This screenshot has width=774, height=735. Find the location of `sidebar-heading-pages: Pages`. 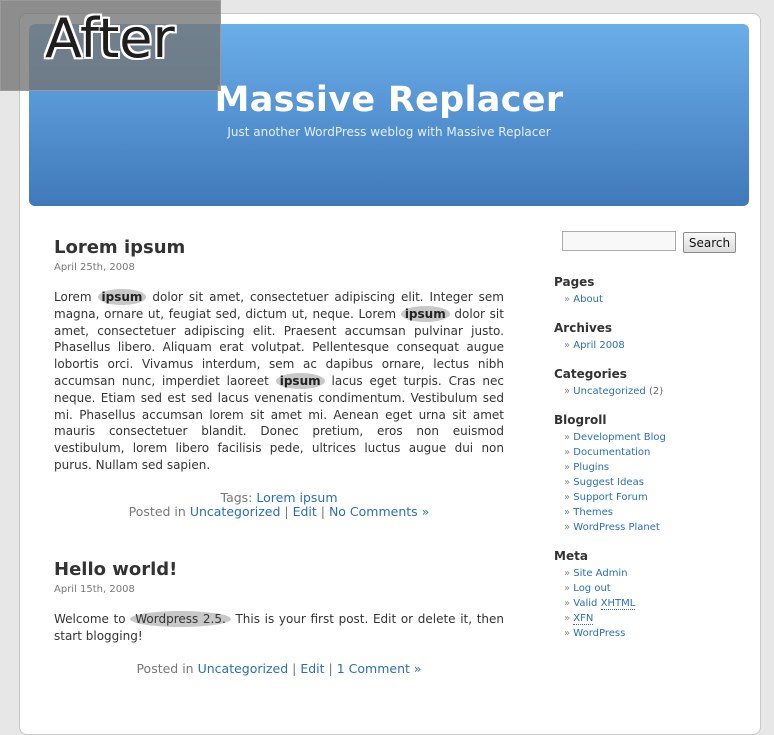

sidebar-heading-pages: Pages is located at coordinates (574, 282).